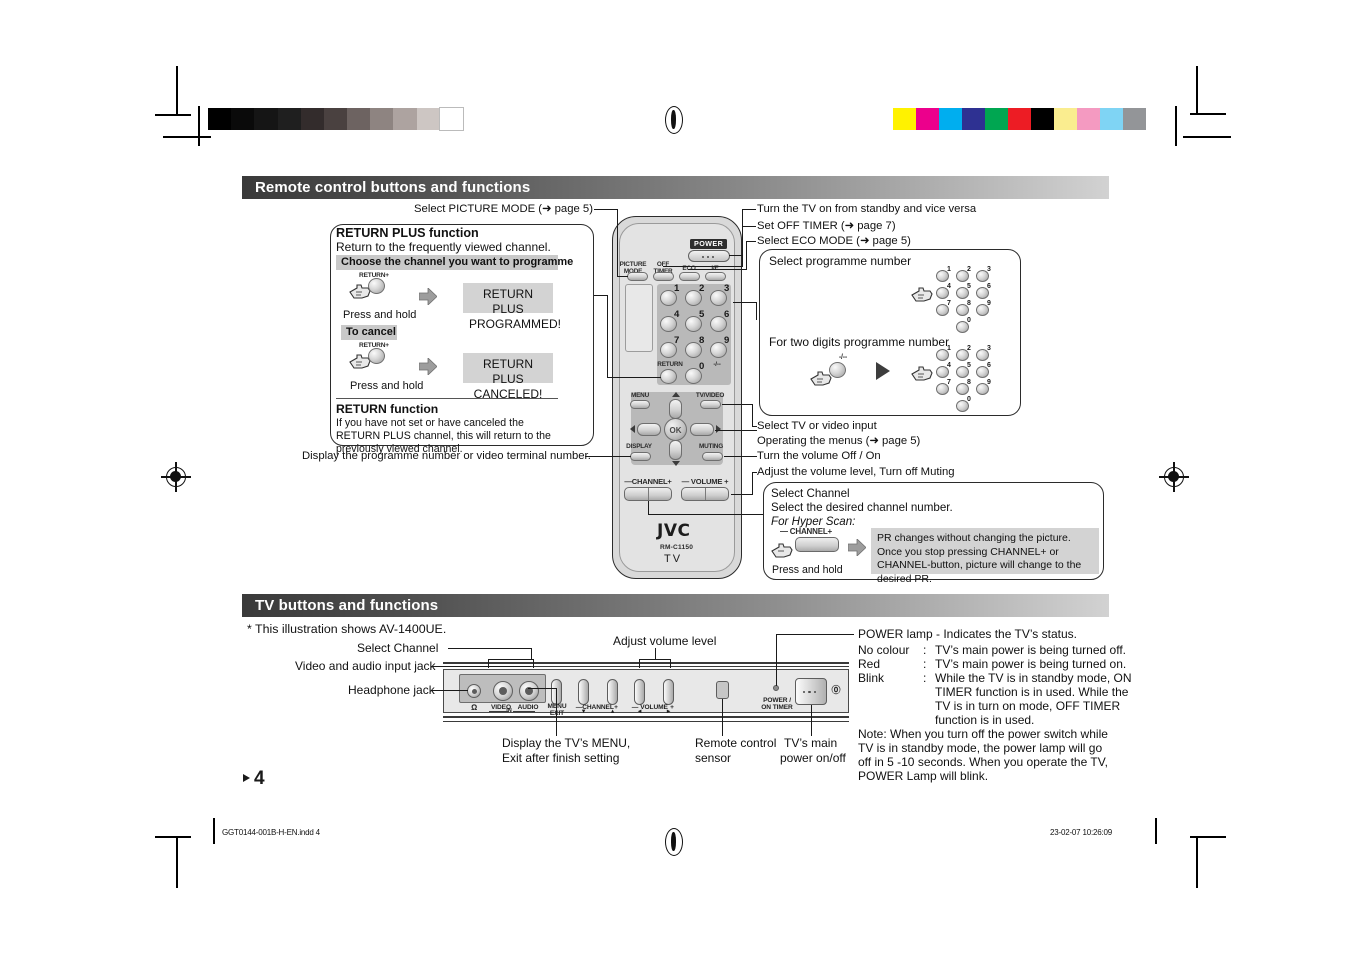 Image resolution: width=1351 pixels, height=954 pixels. I want to click on crop-mark-inner-vertical-right, so click(1176, 126).